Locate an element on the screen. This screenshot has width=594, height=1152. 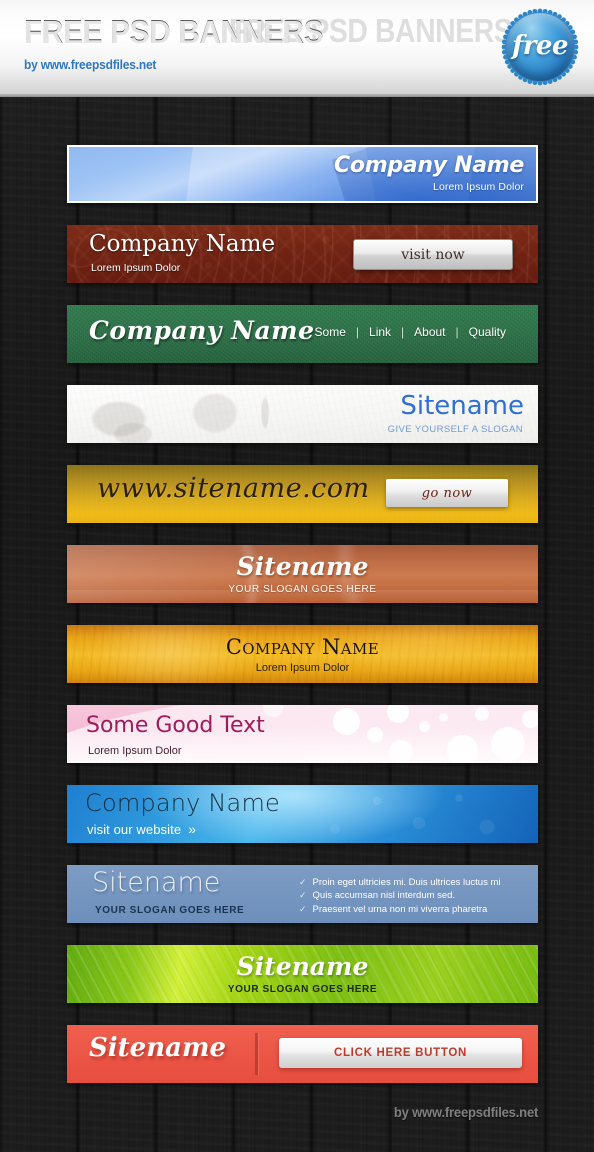
visit-now-button: visit now is located at coordinates (433, 254).